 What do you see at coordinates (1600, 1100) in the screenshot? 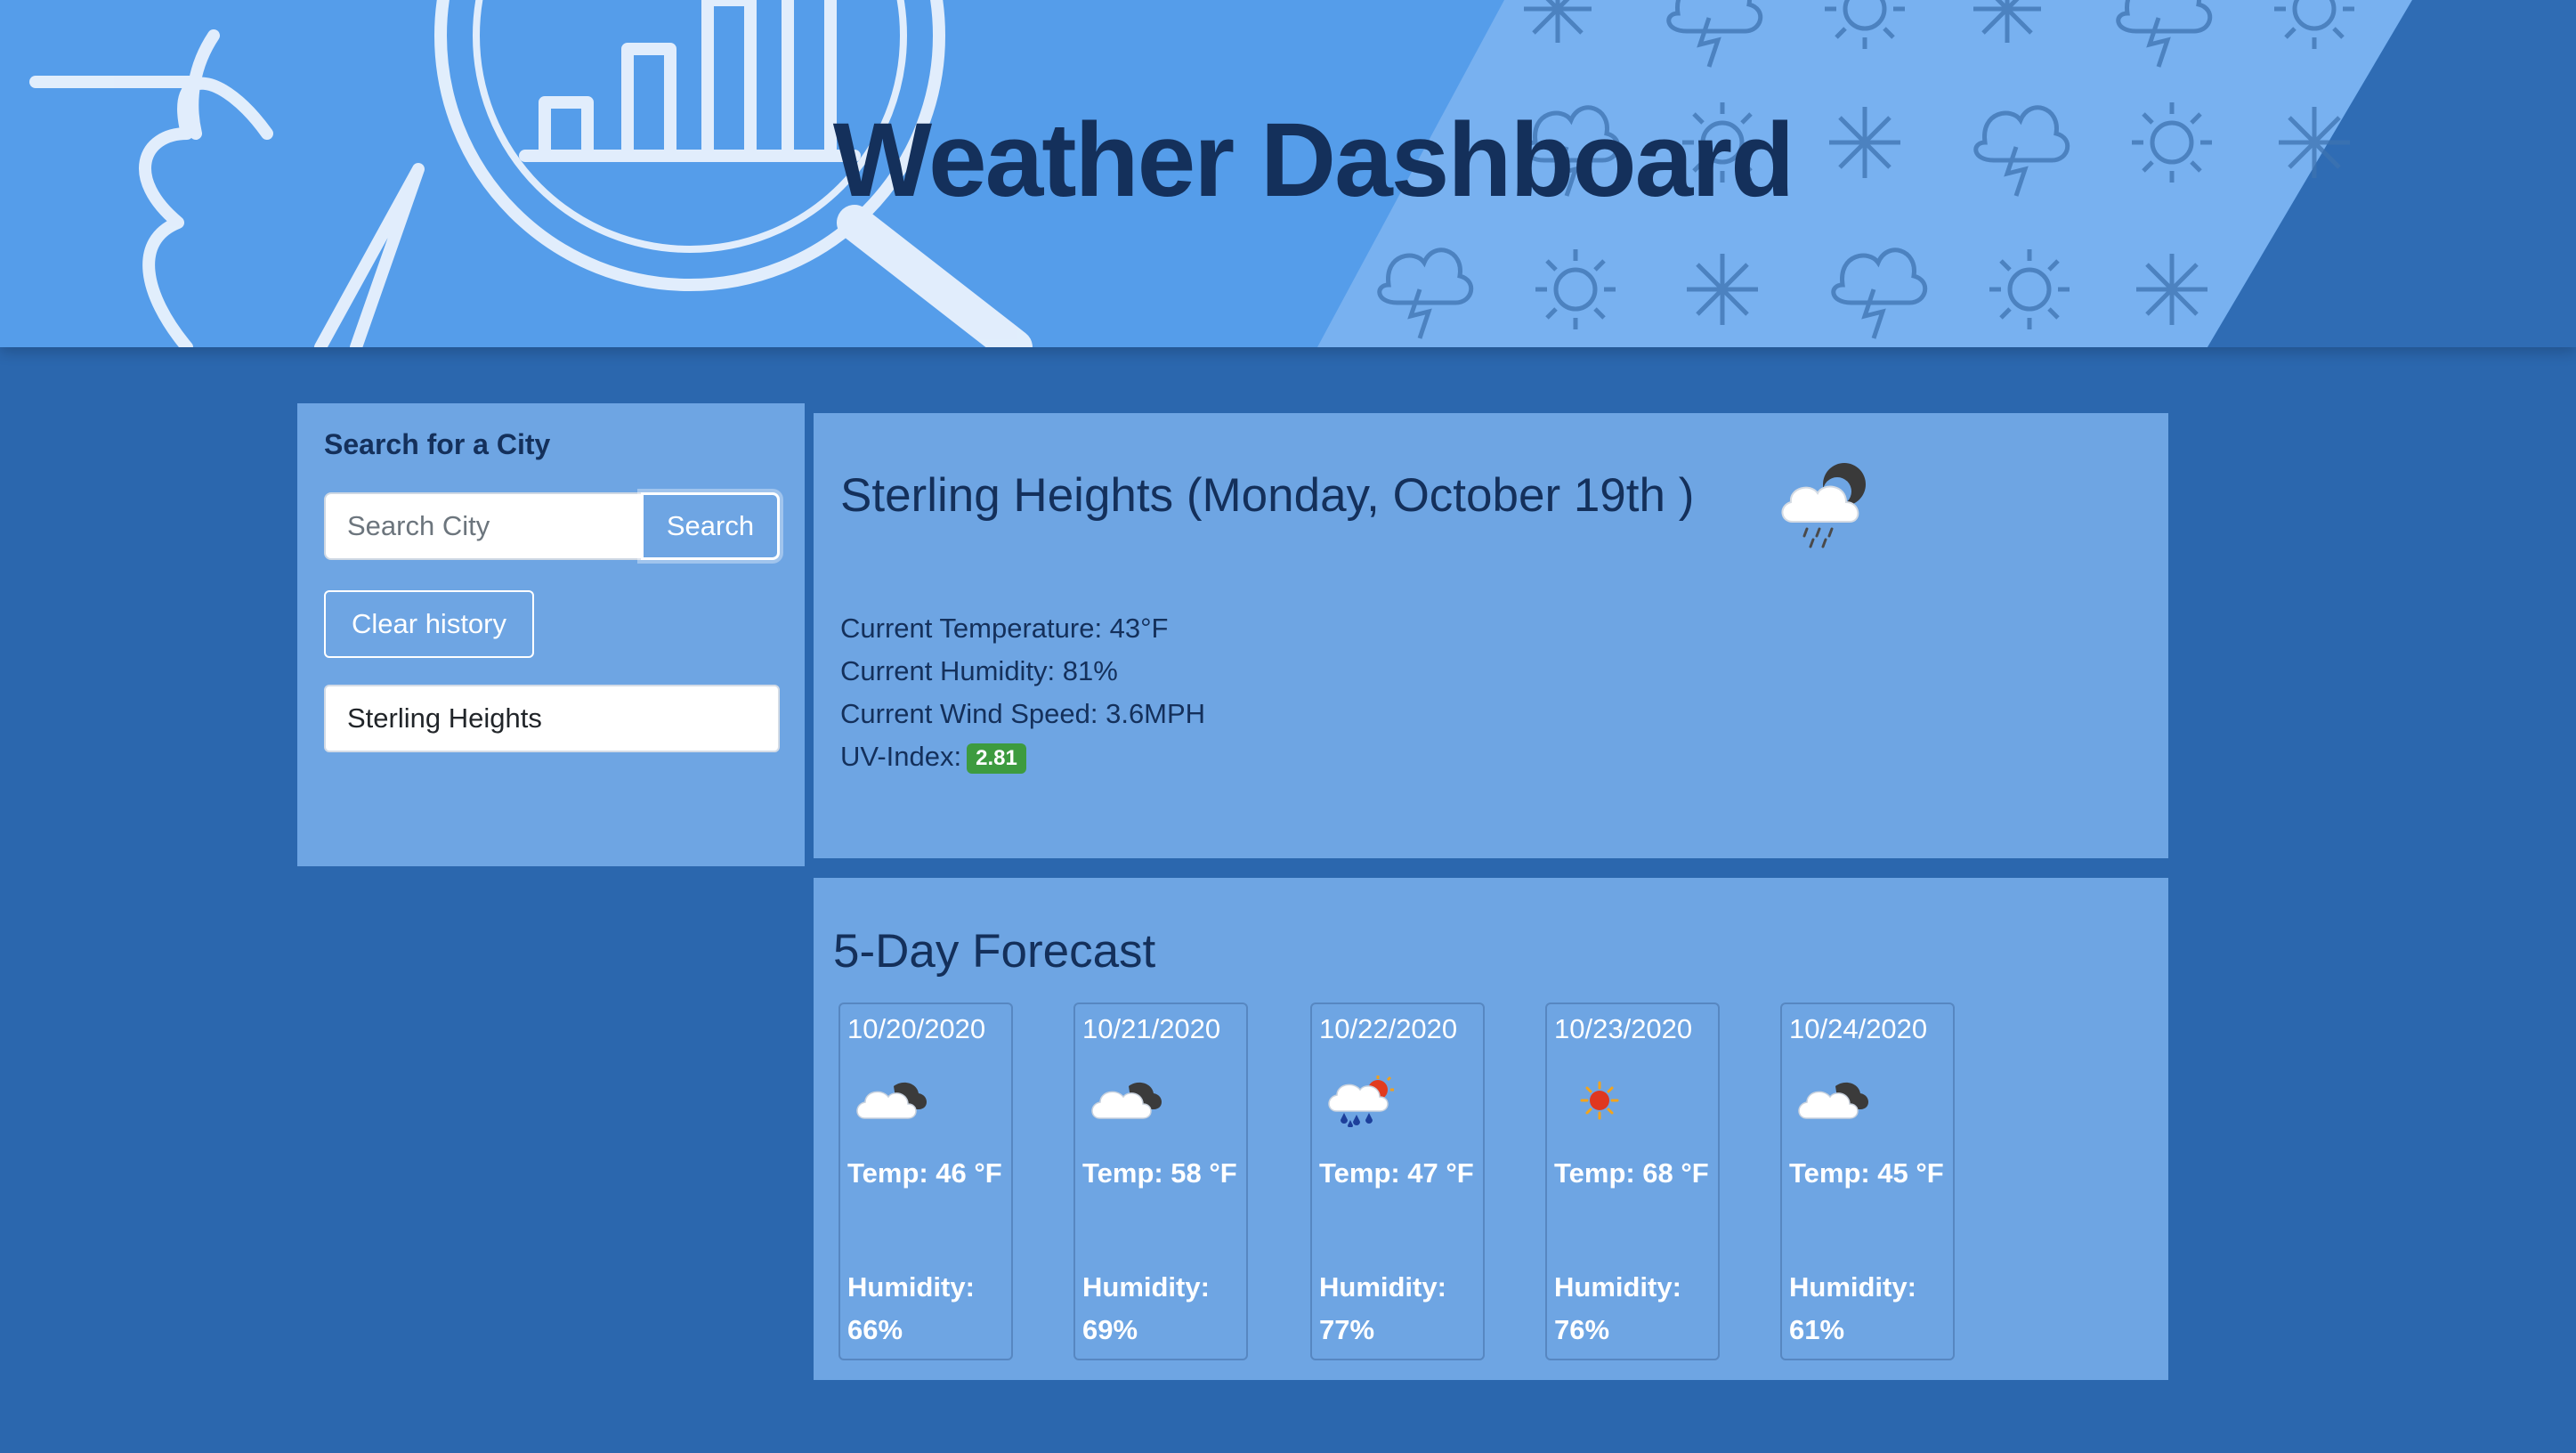
I see `sun-icon` at bounding box center [1600, 1100].